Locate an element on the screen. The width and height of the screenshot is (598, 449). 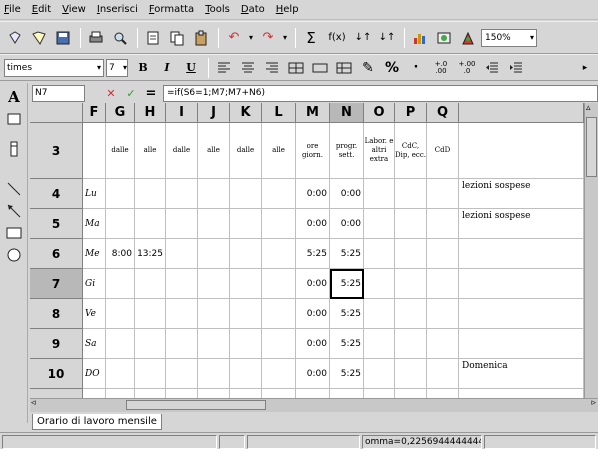
chart-icon is located at coordinates (420, 38).